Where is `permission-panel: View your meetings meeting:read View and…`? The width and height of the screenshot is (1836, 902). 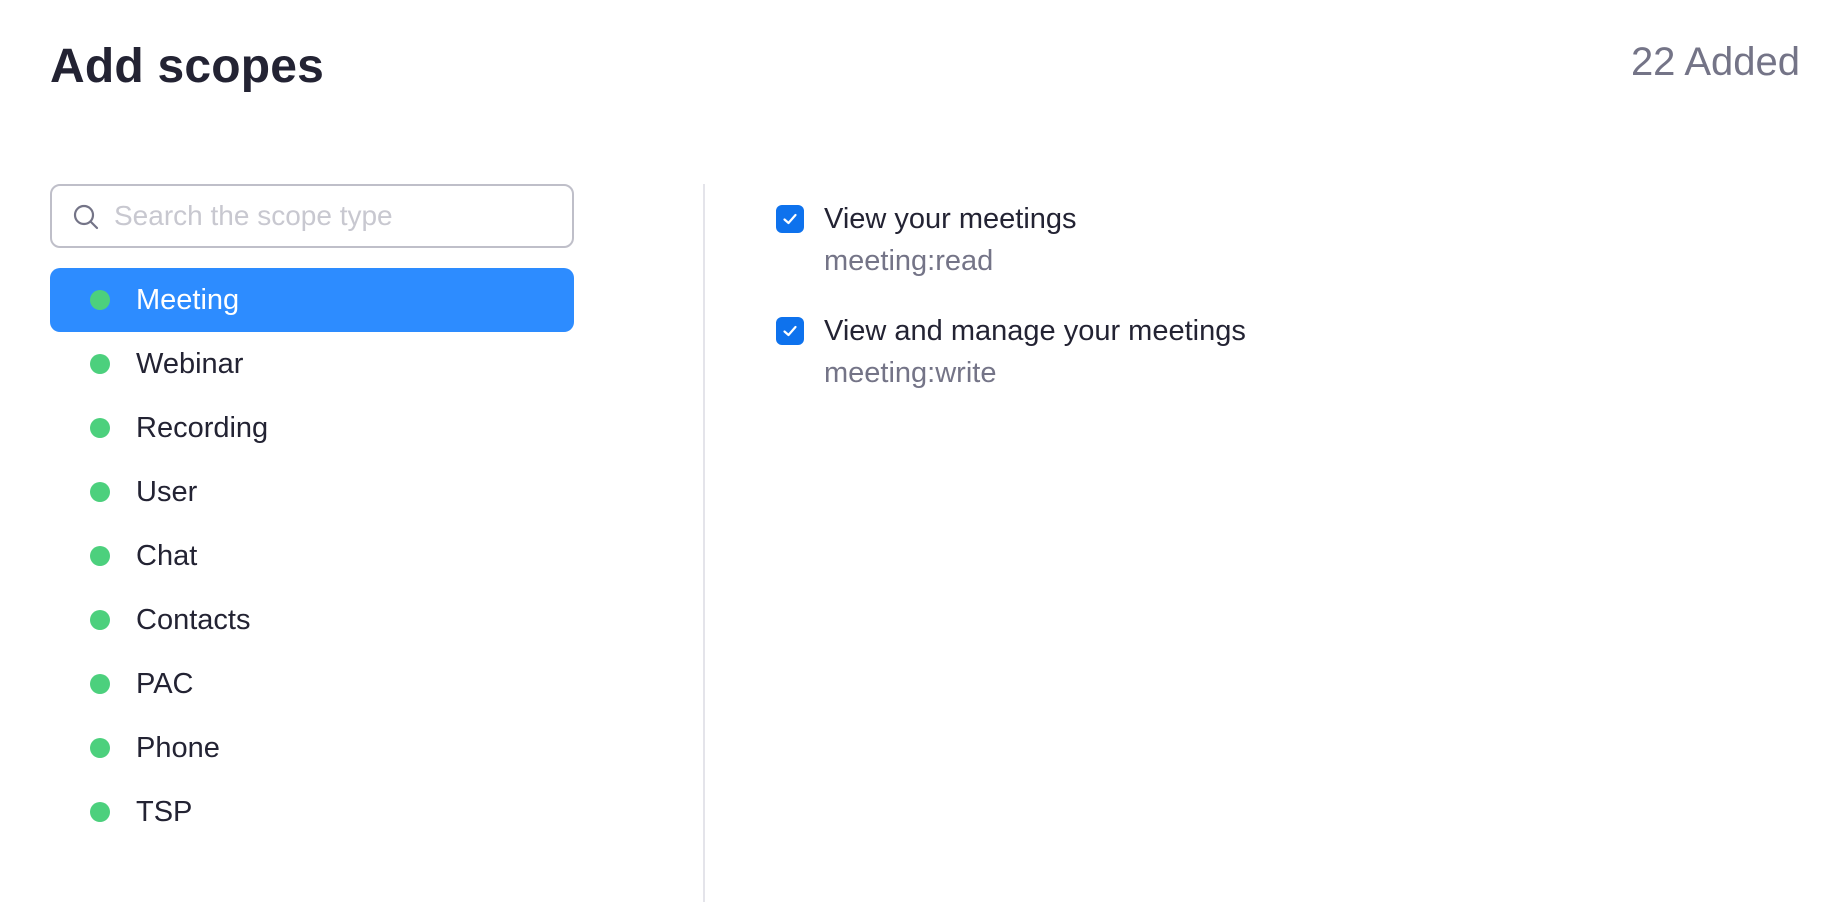
permission-panel: View your meetings meeting:read View and… is located at coordinates (1276, 312).